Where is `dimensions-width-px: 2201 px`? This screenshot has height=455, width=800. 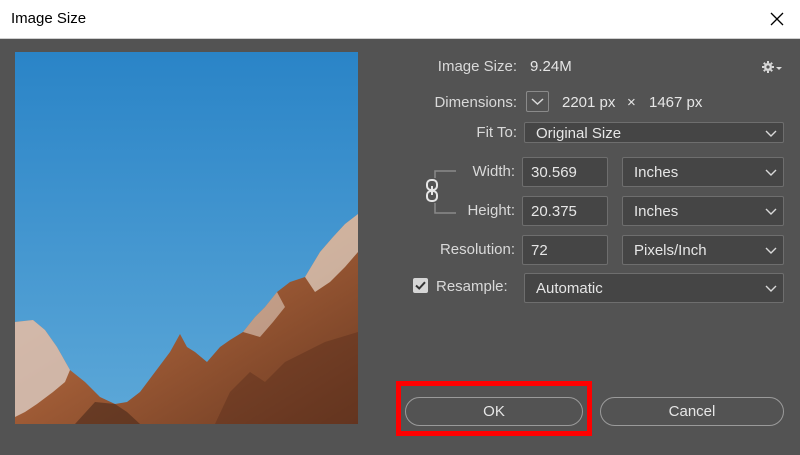 dimensions-width-px: 2201 px is located at coordinates (589, 102).